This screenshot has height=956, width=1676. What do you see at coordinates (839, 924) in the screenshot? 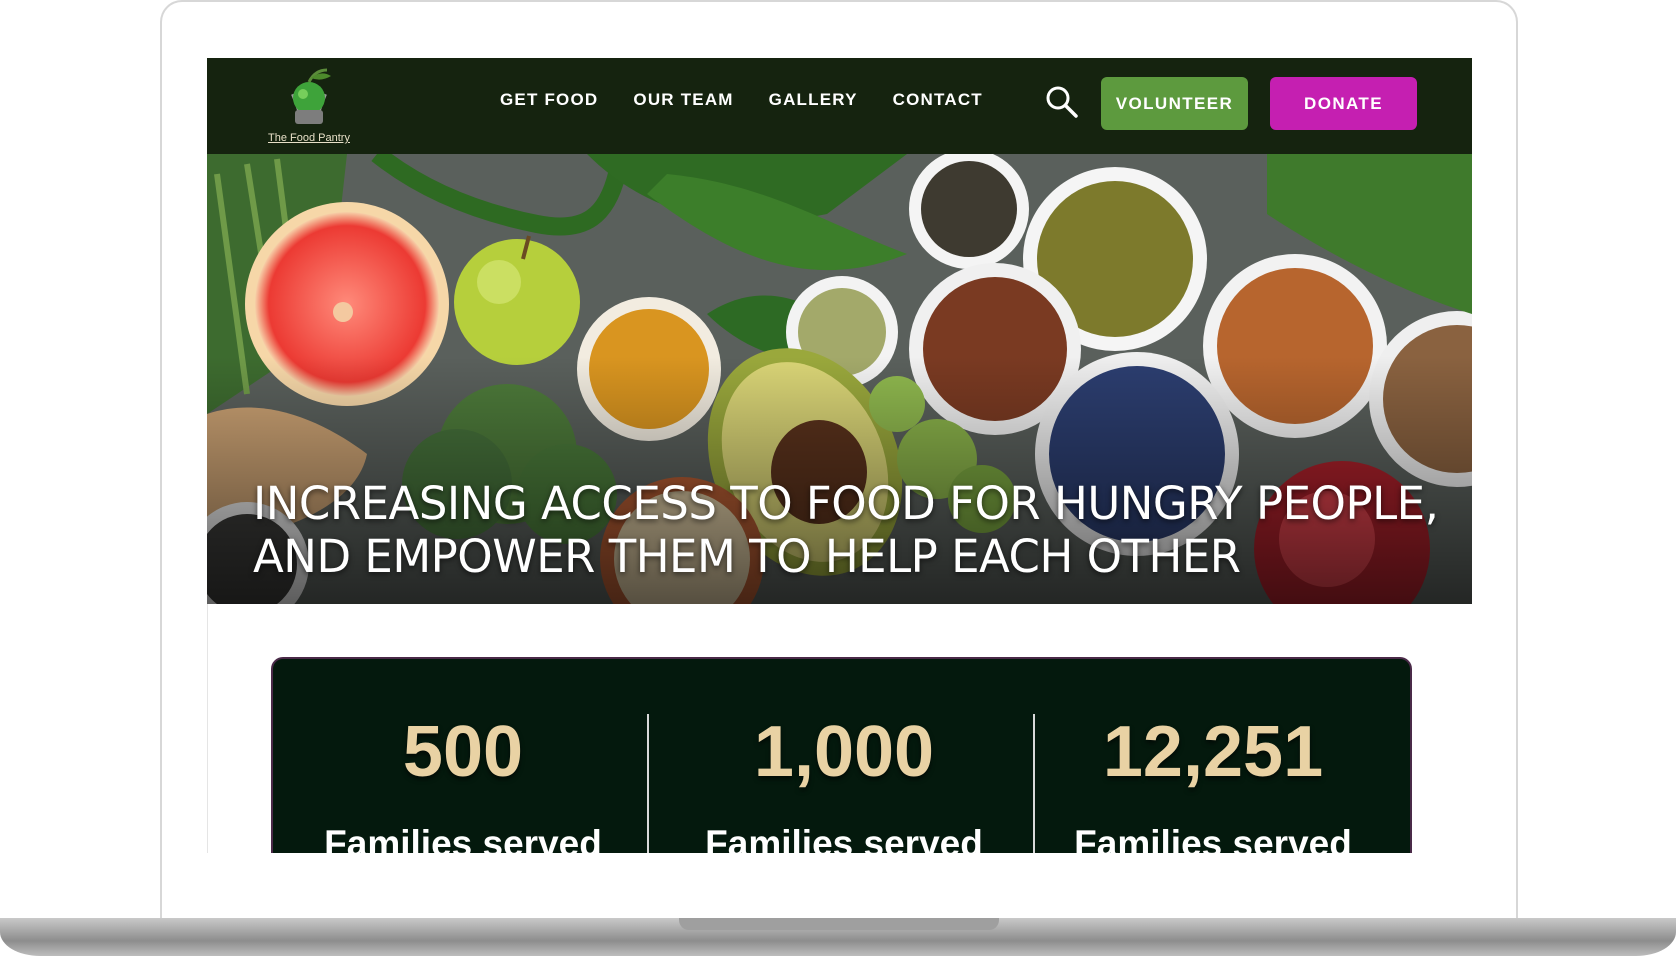
I see `laptop-notch` at bounding box center [839, 924].